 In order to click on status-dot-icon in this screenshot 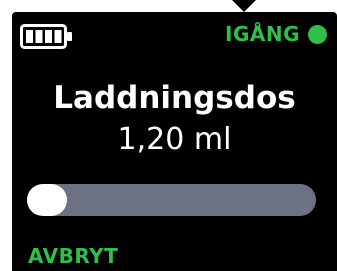, I will do `click(317, 34)`.